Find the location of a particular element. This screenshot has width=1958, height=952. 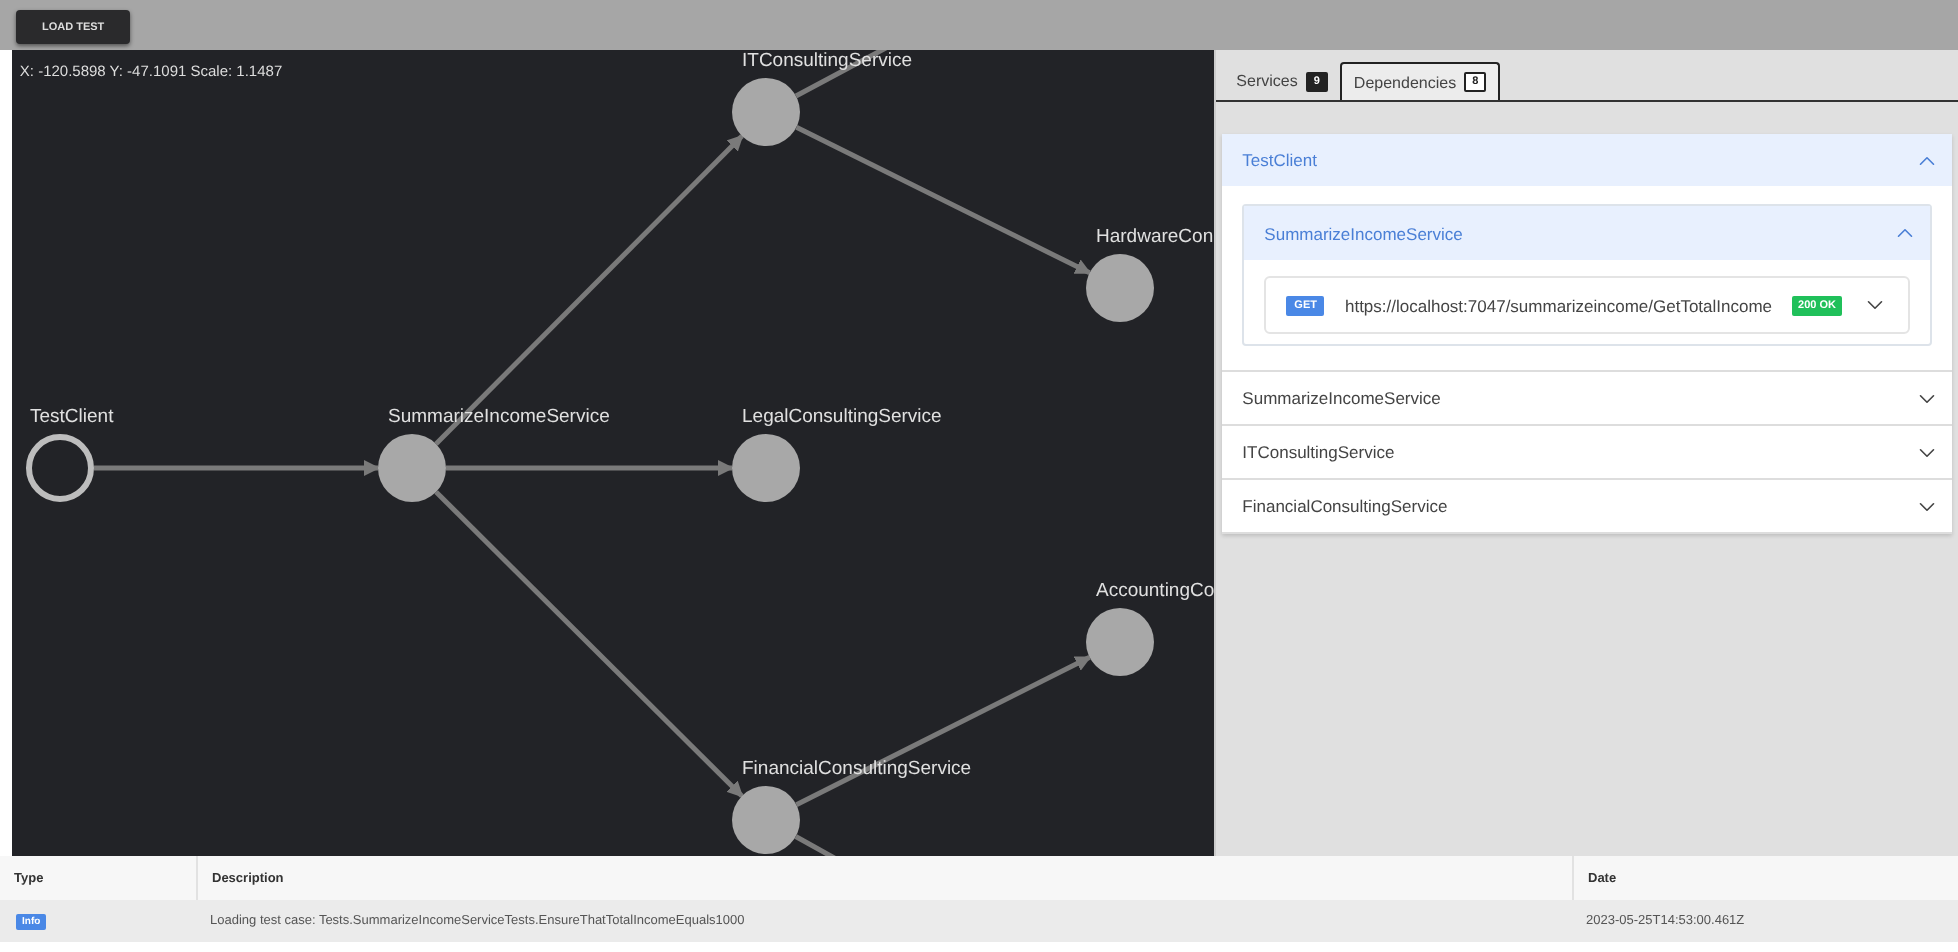

node-label: HardwareCon is located at coordinates (1154, 237).